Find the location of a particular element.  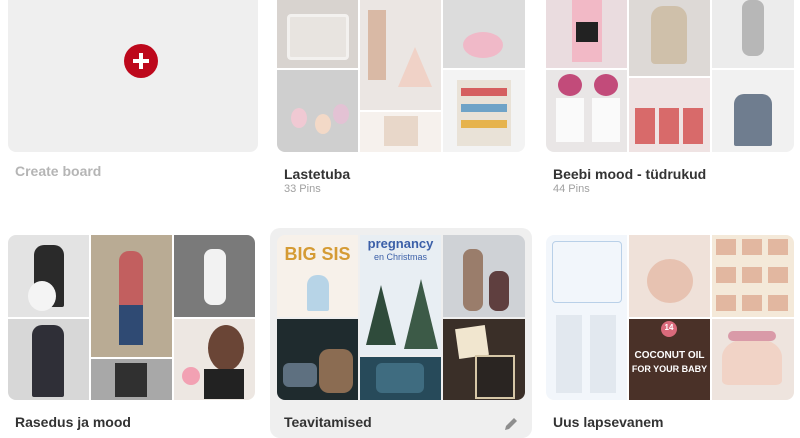

pregnancy-text: pregnancy is located at coordinates (400, 243).